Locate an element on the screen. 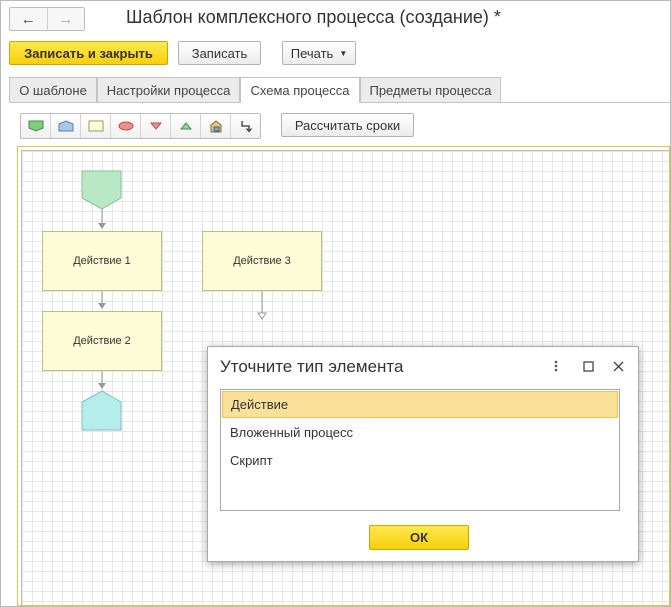  action-node-2: Действие 2 is located at coordinates (102, 341).